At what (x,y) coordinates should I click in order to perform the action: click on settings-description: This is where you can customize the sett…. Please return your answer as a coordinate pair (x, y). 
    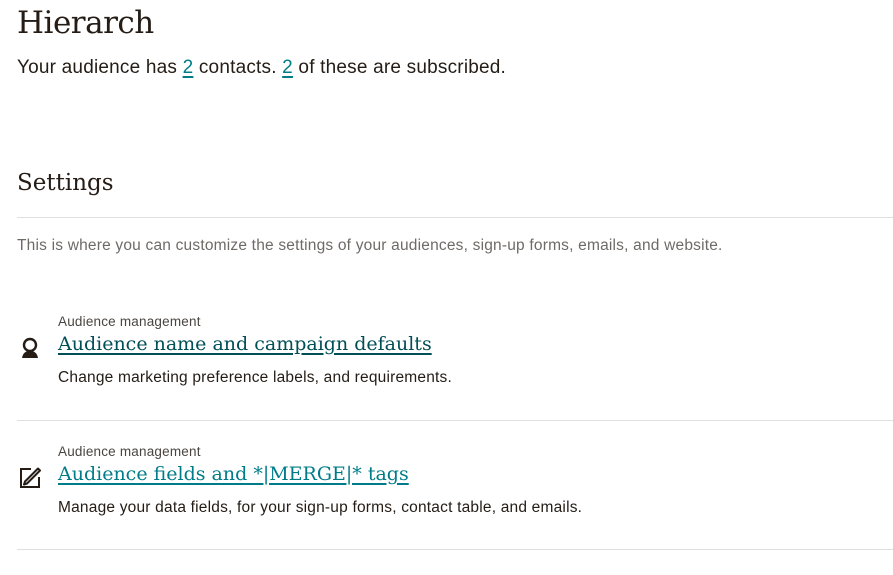
    Looking at the image, I should click on (370, 245).